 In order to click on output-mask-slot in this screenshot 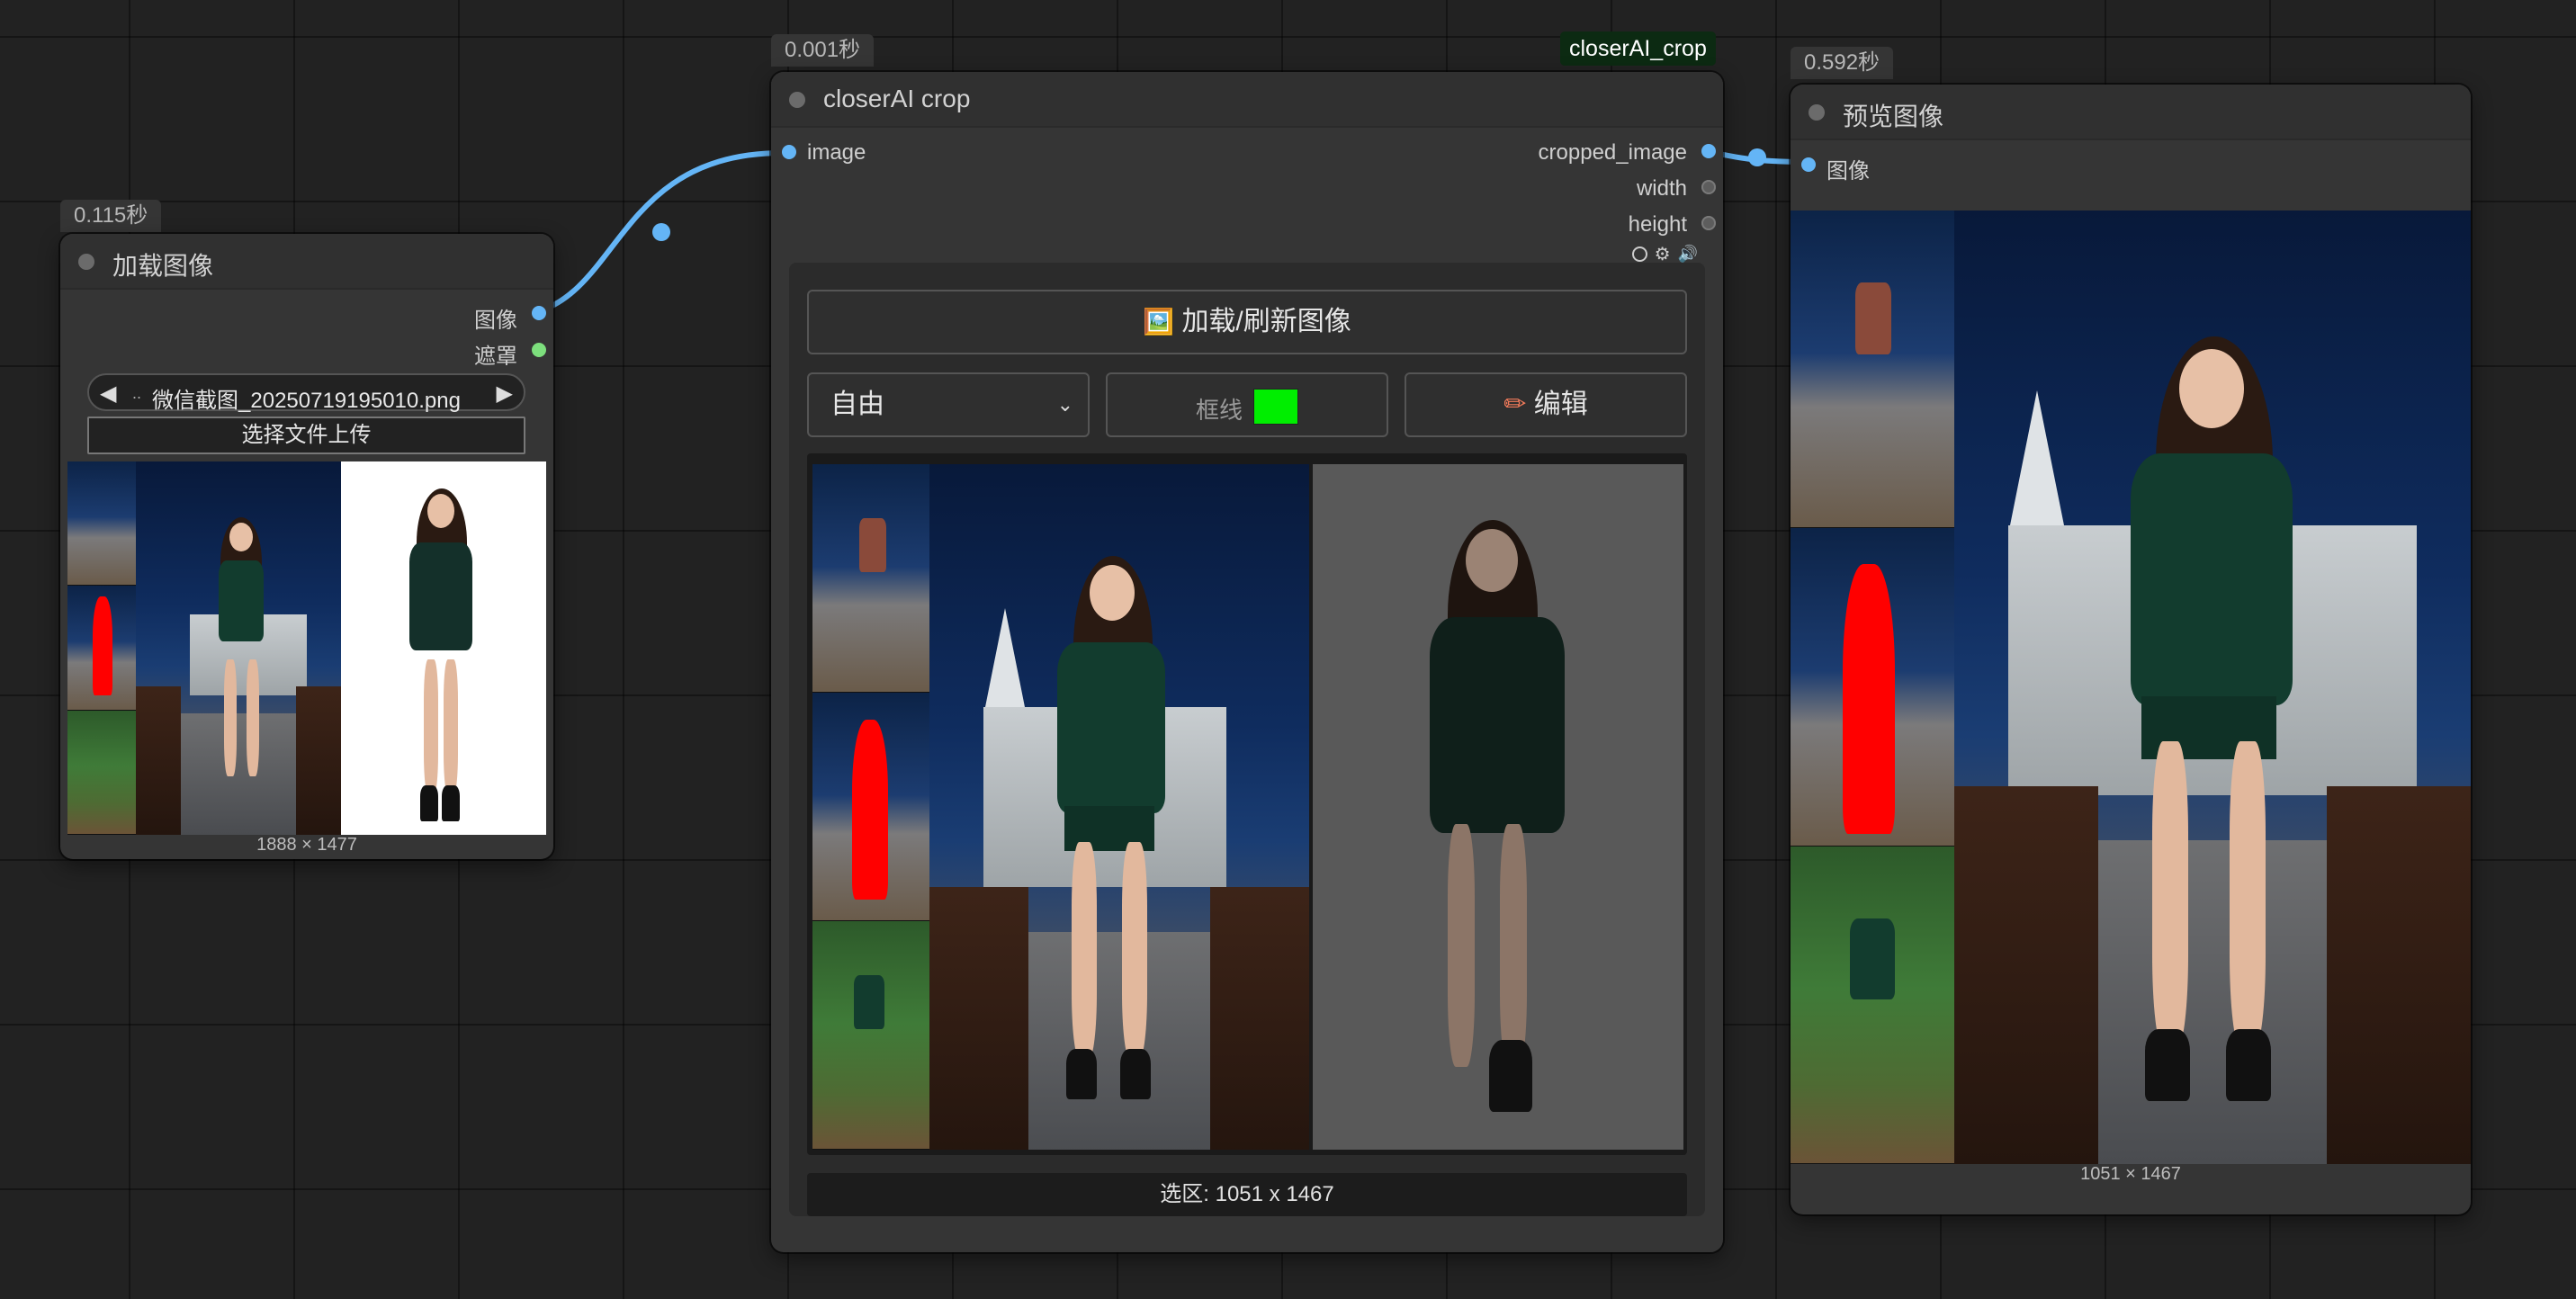, I will do `click(539, 350)`.